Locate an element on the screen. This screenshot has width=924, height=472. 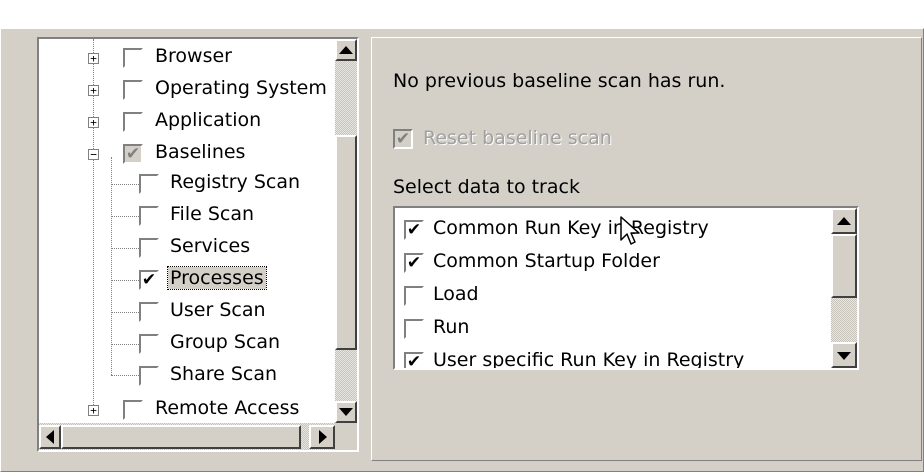
status-text: No previous baseline scan has run. is located at coordinates (559, 81).